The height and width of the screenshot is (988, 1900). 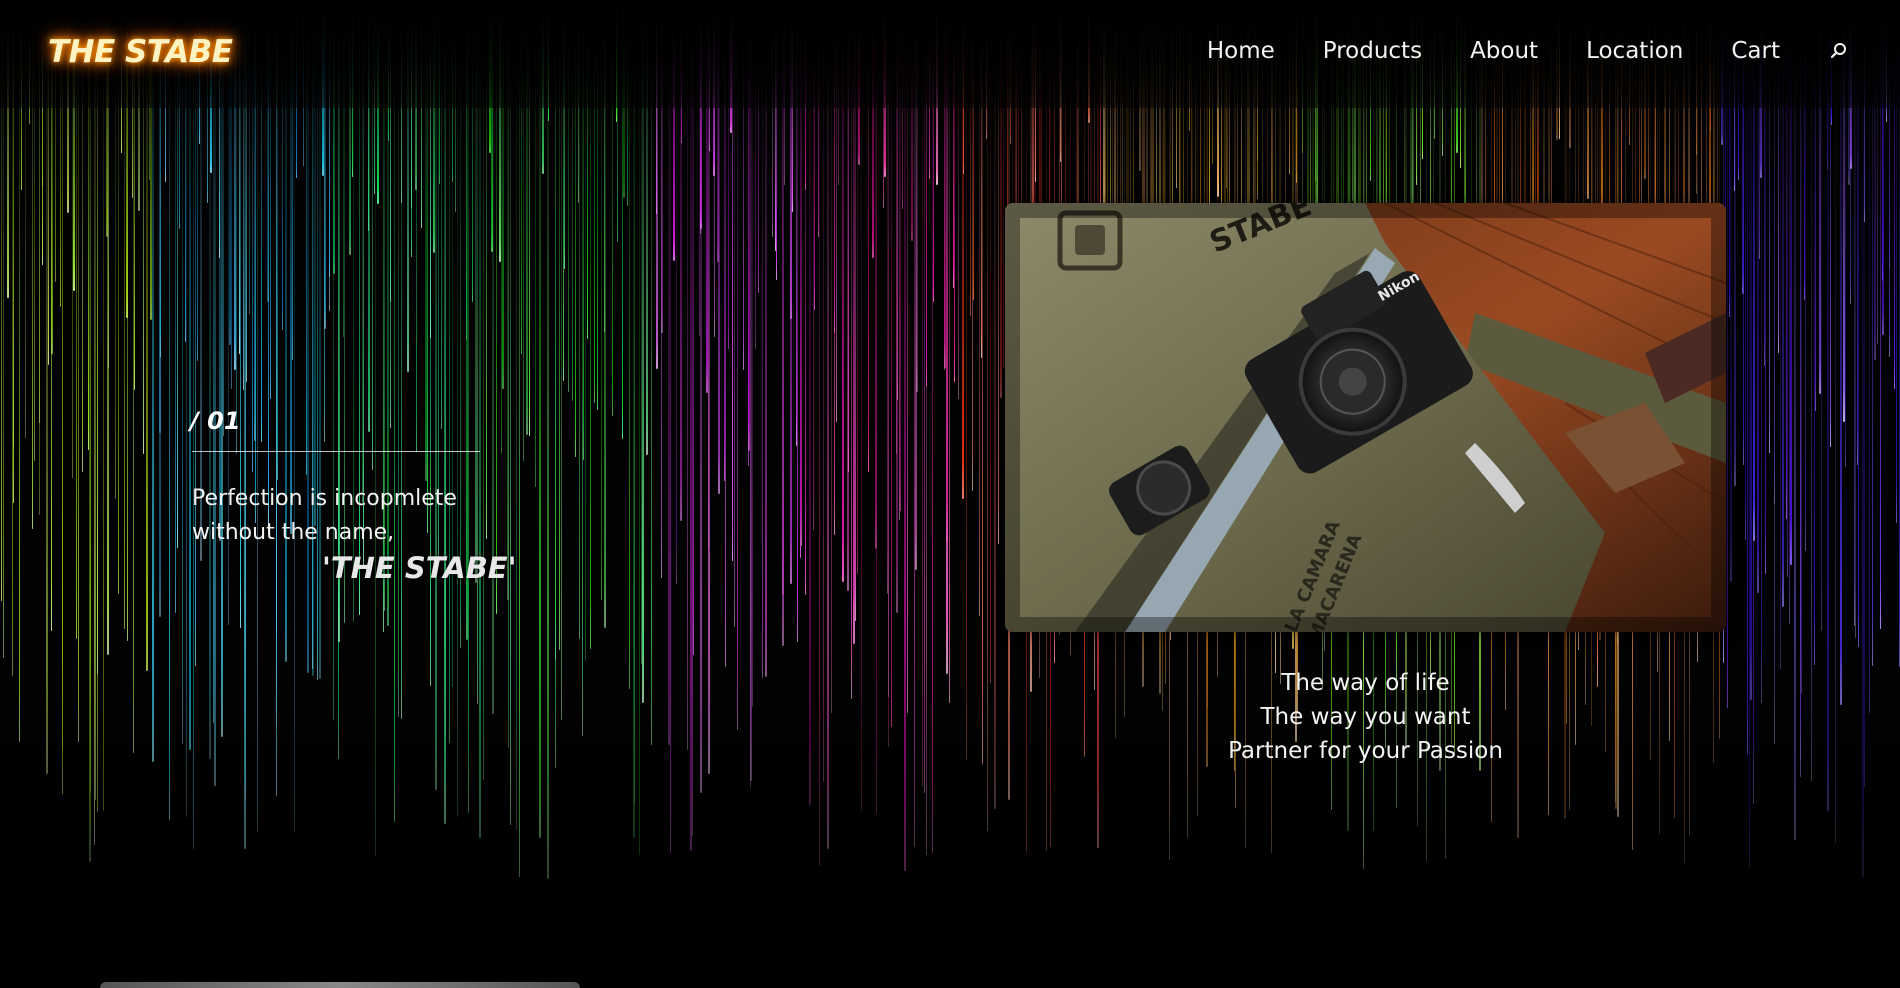 What do you see at coordinates (1365, 683) in the screenshot?
I see `caption-line-1: The way of life` at bounding box center [1365, 683].